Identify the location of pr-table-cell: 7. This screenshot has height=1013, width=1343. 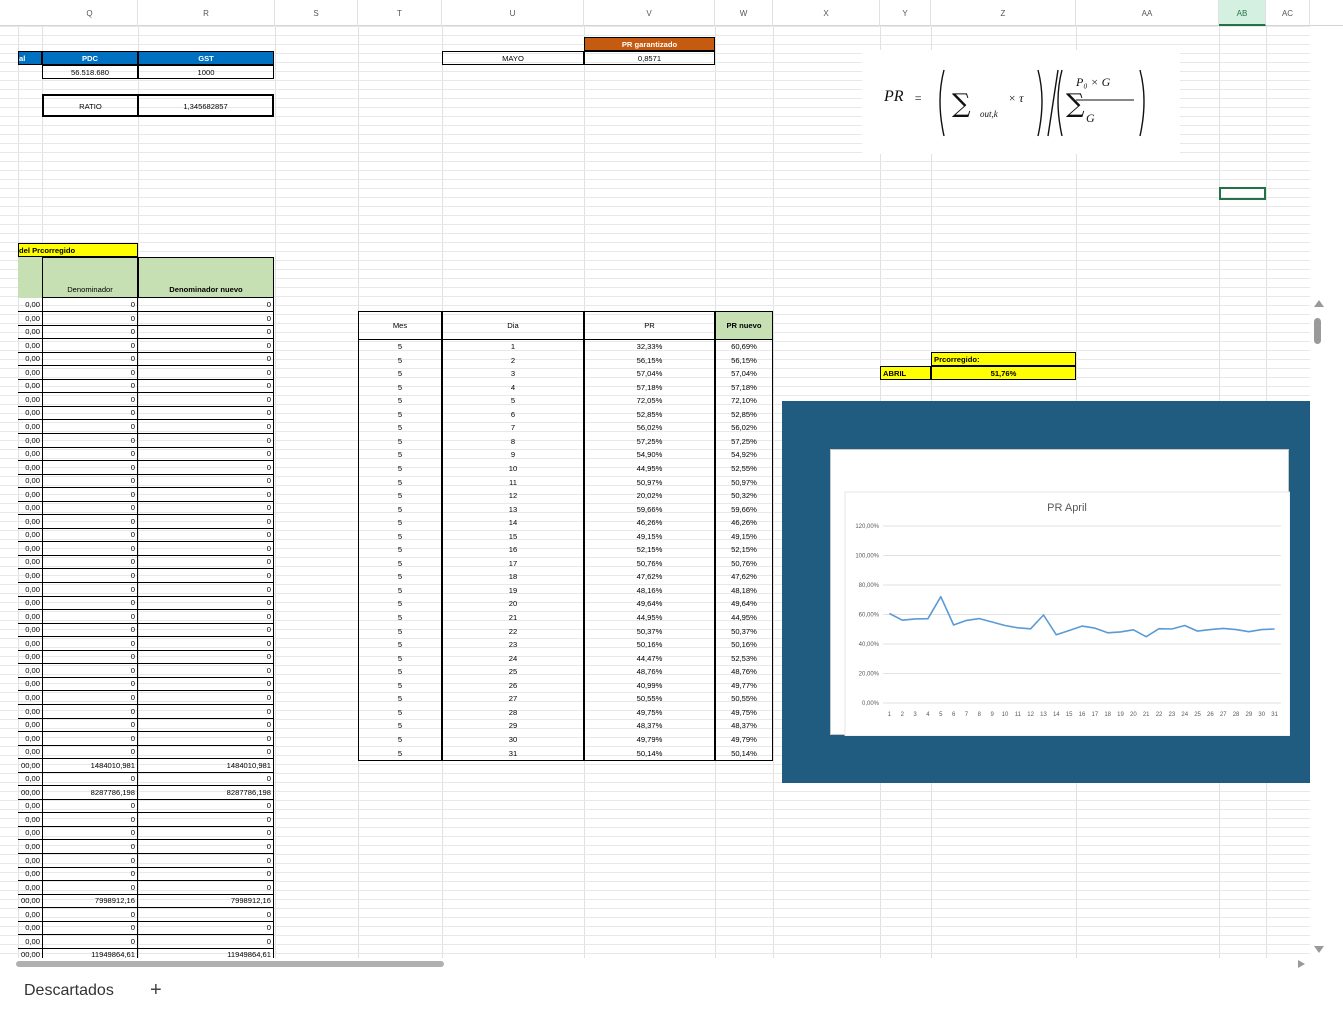
(513, 428).